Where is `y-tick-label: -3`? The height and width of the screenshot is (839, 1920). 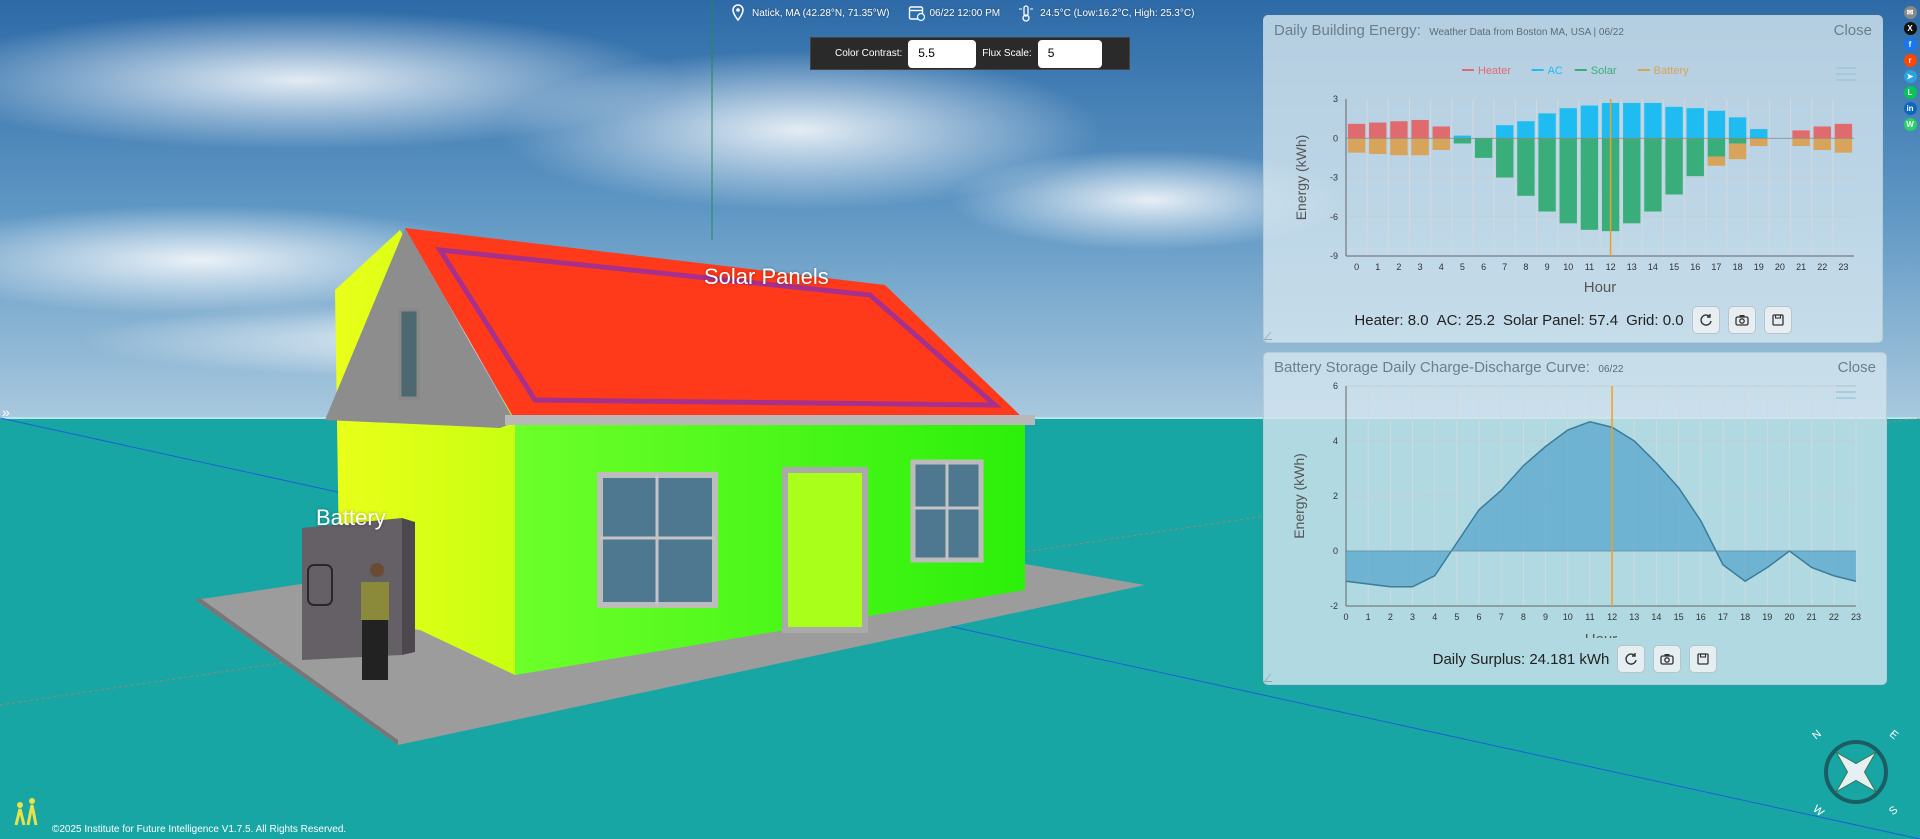 y-tick-label: -3 is located at coordinates (1334, 178).